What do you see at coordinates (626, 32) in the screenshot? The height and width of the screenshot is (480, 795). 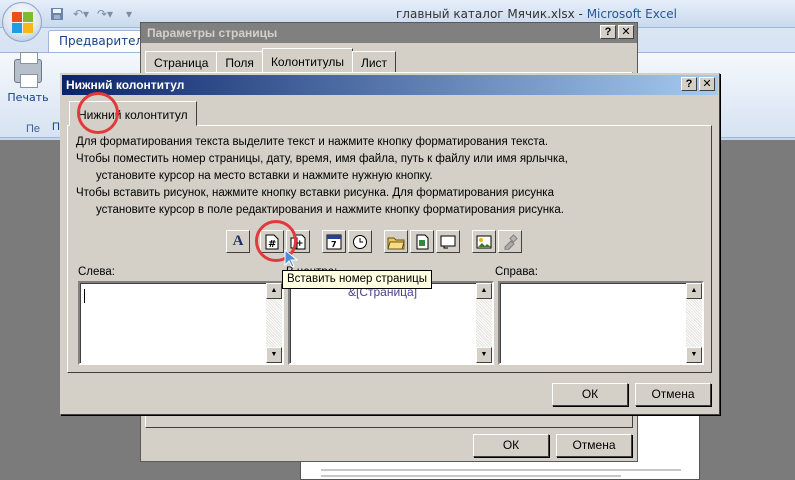 I see `page-setup-close-button: ✕` at bounding box center [626, 32].